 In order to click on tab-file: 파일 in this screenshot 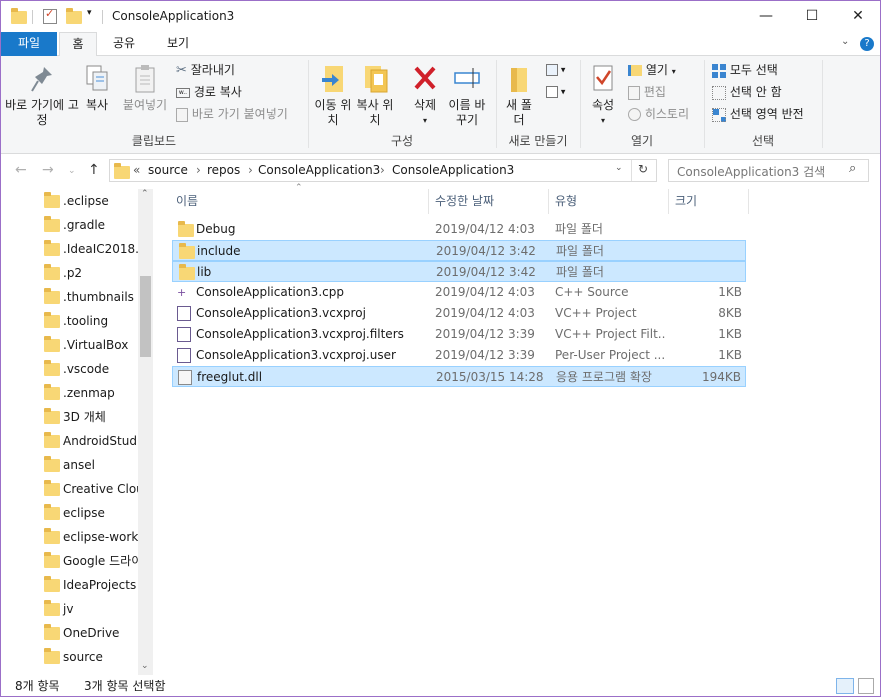, I will do `click(29, 44)`.